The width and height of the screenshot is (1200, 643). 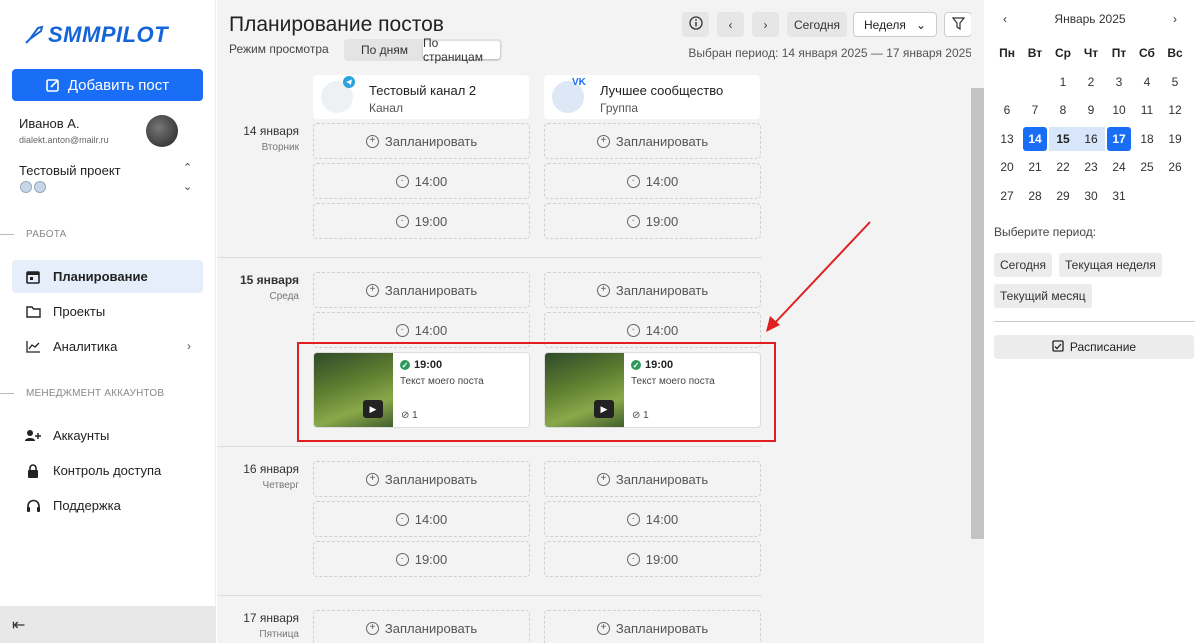 I want to click on sidebar-item-access: Контроль доступа, so click(x=107, y=470).